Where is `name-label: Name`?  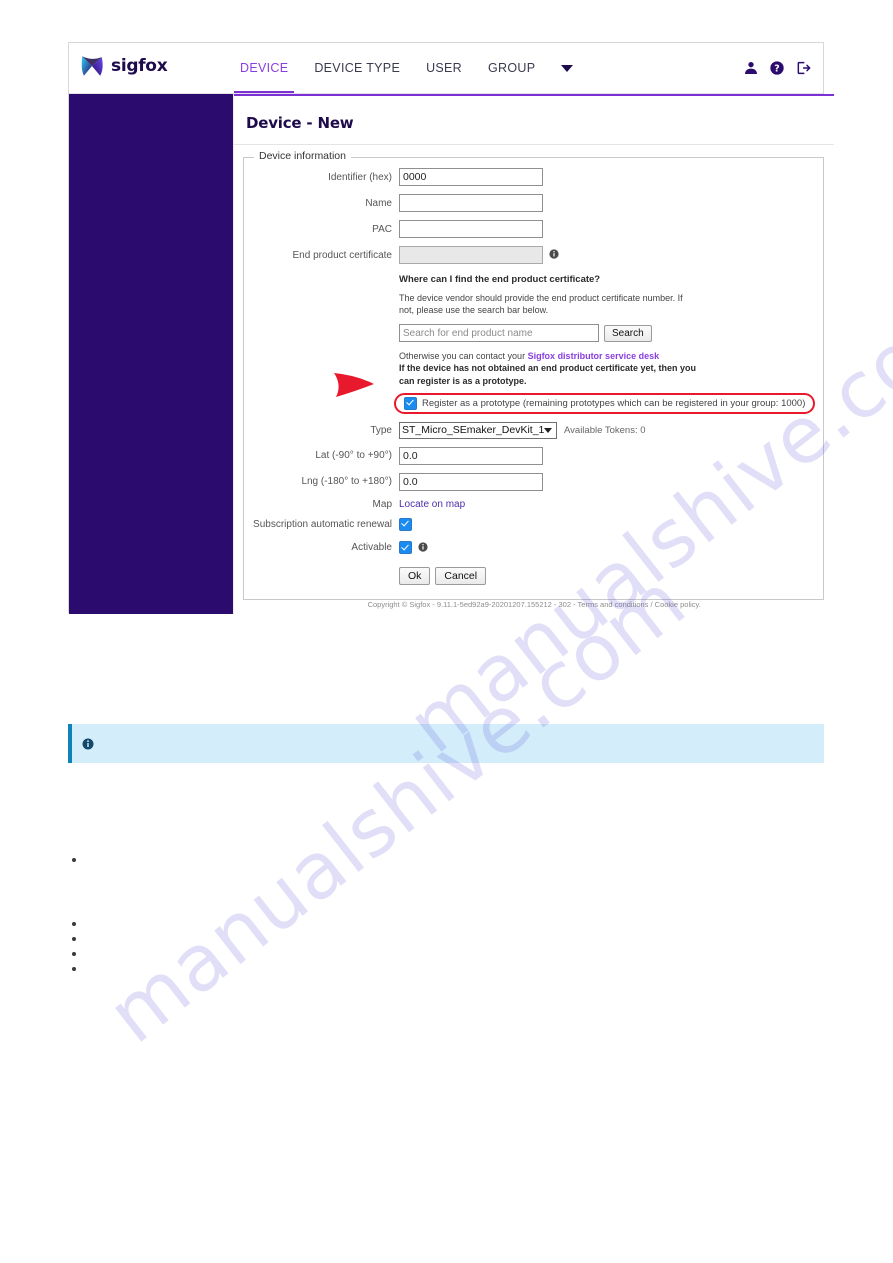
name-label: Name is located at coordinates (378, 203).